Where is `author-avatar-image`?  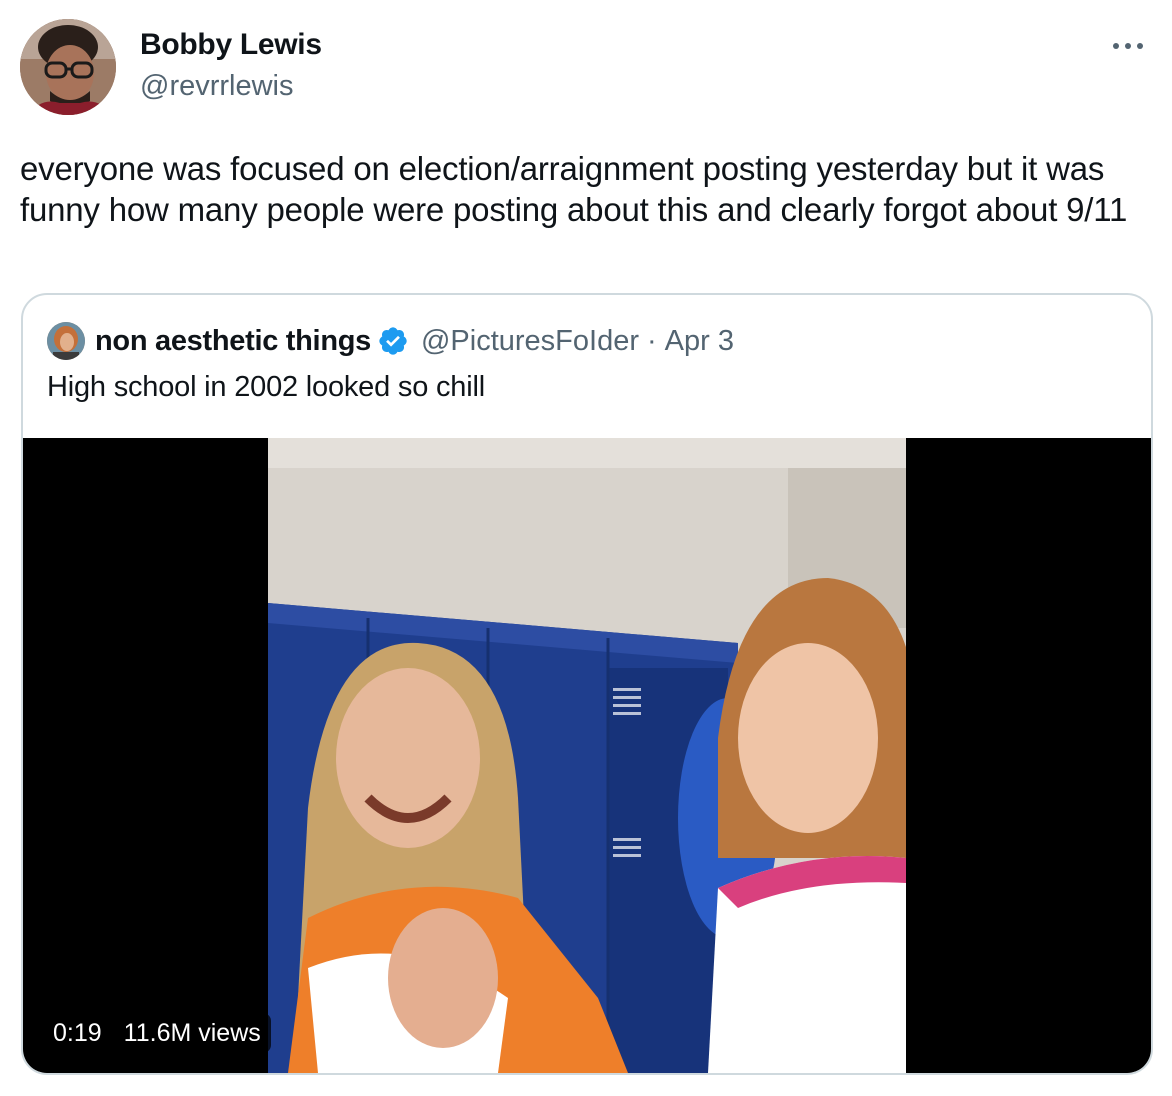
author-avatar-image is located at coordinates (68, 67).